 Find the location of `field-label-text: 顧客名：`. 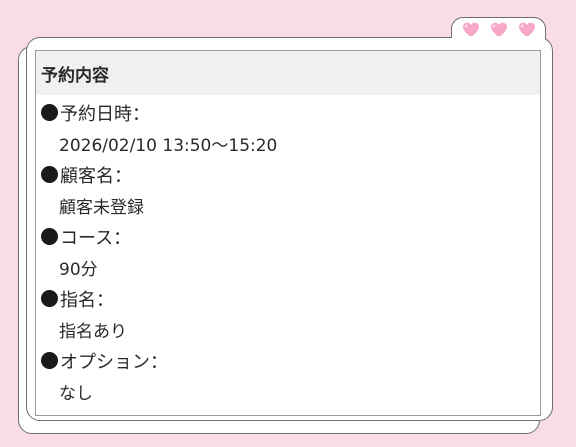

field-label-text: 顧客名： is located at coordinates (96, 176).